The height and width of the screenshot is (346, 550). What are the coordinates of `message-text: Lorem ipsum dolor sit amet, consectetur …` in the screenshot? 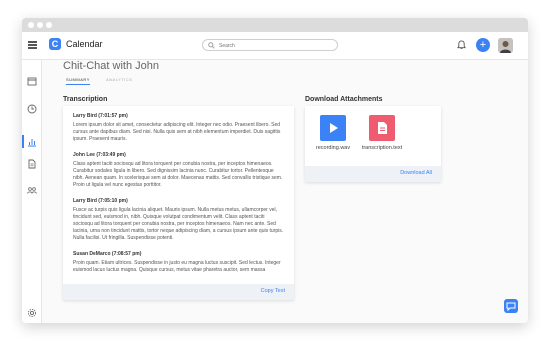 It's located at (177, 132).